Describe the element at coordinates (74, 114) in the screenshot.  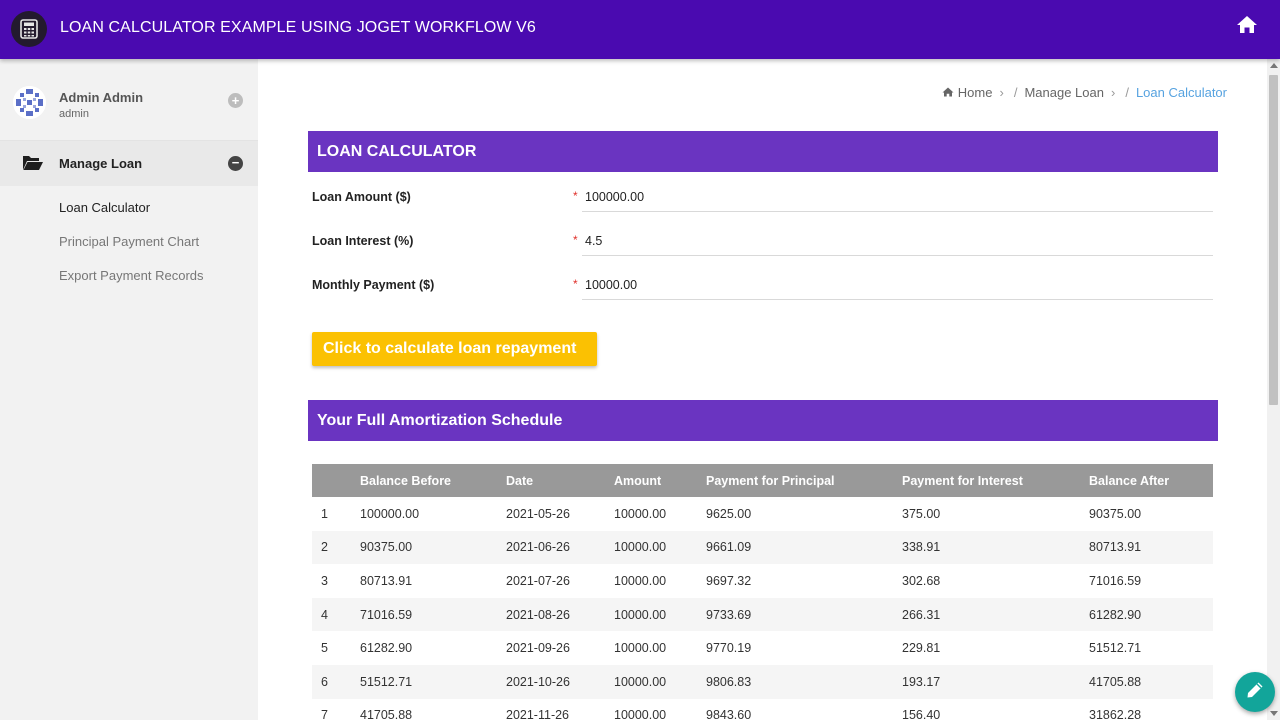
I see `user-role: admin` at that location.